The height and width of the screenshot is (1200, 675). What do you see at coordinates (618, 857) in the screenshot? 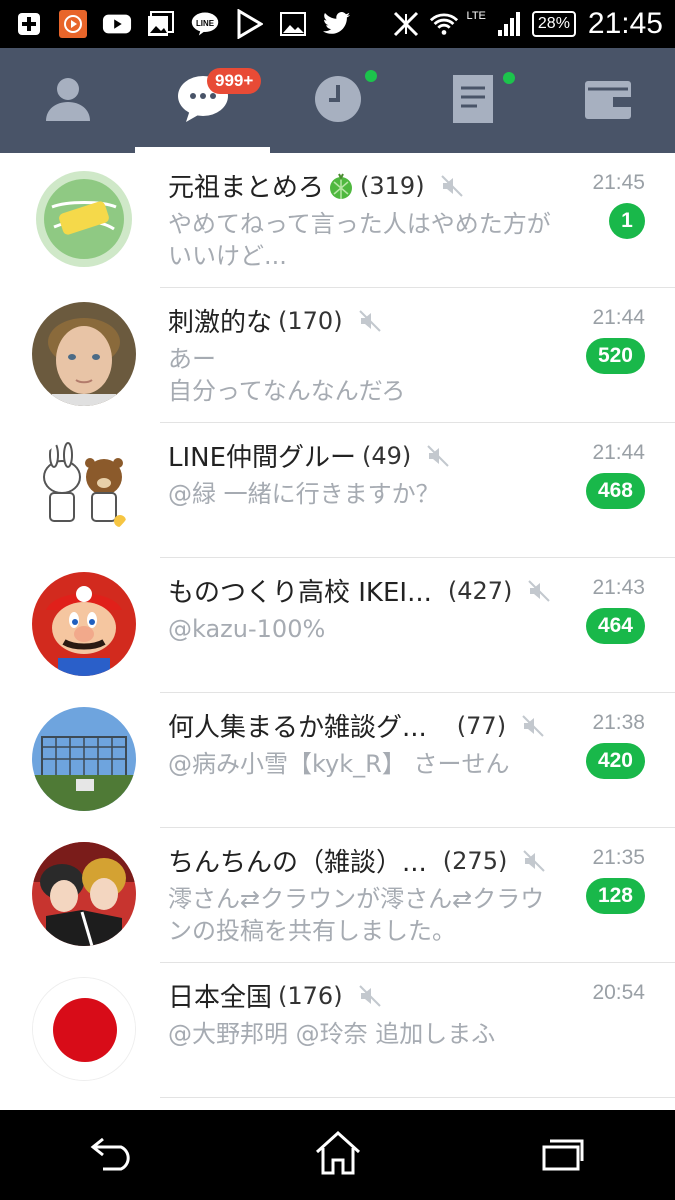
I see `chat-timestamp: 21:35` at bounding box center [618, 857].